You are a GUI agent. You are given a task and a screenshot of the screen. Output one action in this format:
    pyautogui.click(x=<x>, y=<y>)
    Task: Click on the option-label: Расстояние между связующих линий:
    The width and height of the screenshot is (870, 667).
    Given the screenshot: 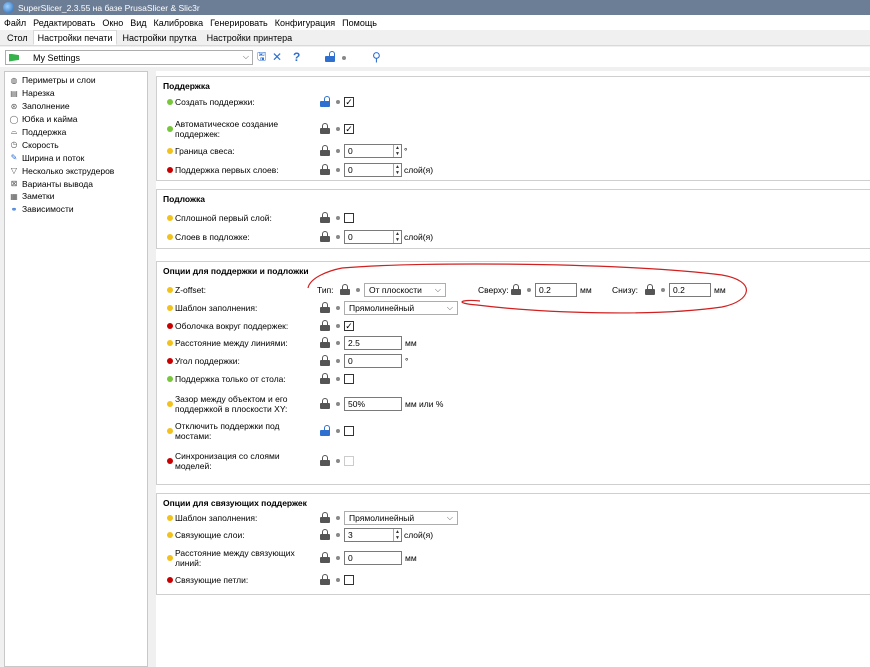 What is the action you would take?
    pyautogui.click(x=235, y=558)
    